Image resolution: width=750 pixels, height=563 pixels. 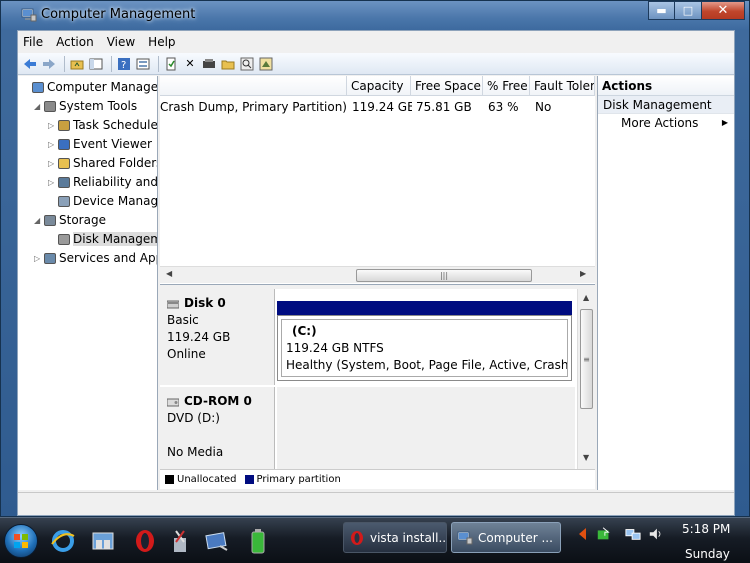 What do you see at coordinates (205, 303) in the screenshot?
I see `disk-0-name: Disk 0` at bounding box center [205, 303].